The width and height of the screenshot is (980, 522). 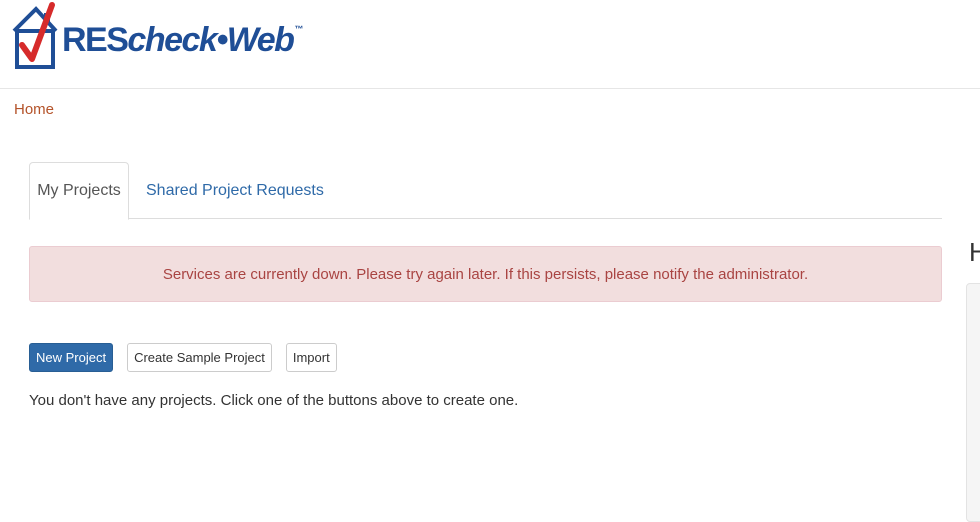 I want to click on side-panel, so click(x=973, y=402).